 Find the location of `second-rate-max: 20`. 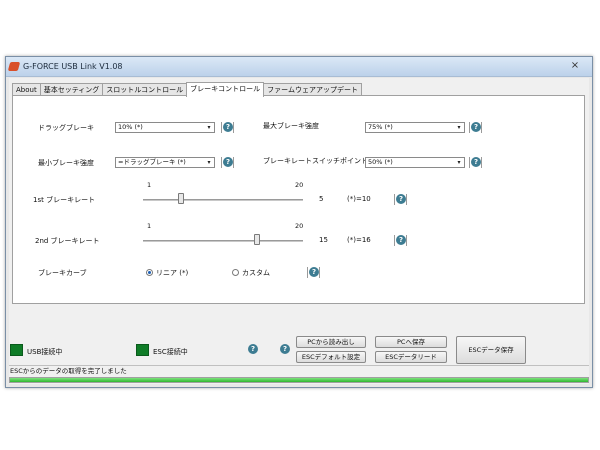

second-rate-max: 20 is located at coordinates (299, 226).